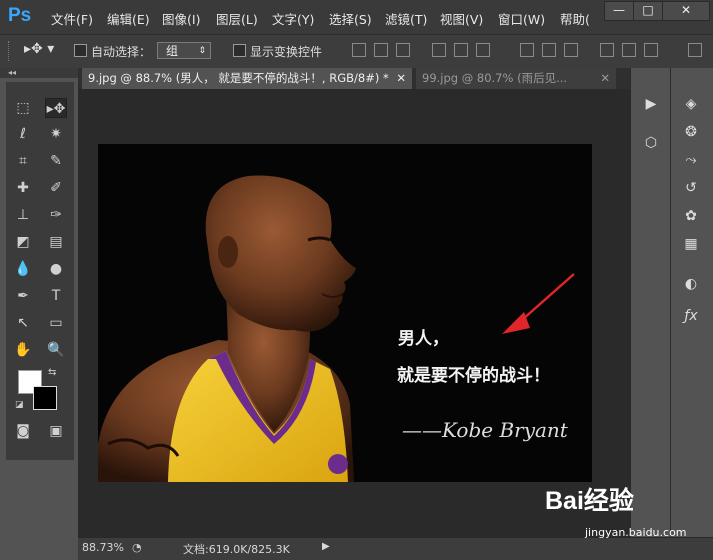 The width and height of the screenshot is (713, 560). I want to click on auto-select-dropdown: 组 ⇕, so click(184, 50).